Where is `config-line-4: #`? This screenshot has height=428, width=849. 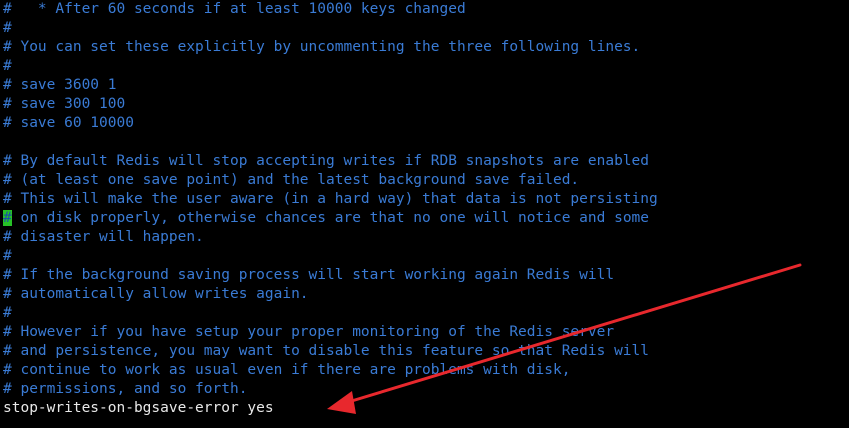
config-line-4: # is located at coordinates (7, 66).